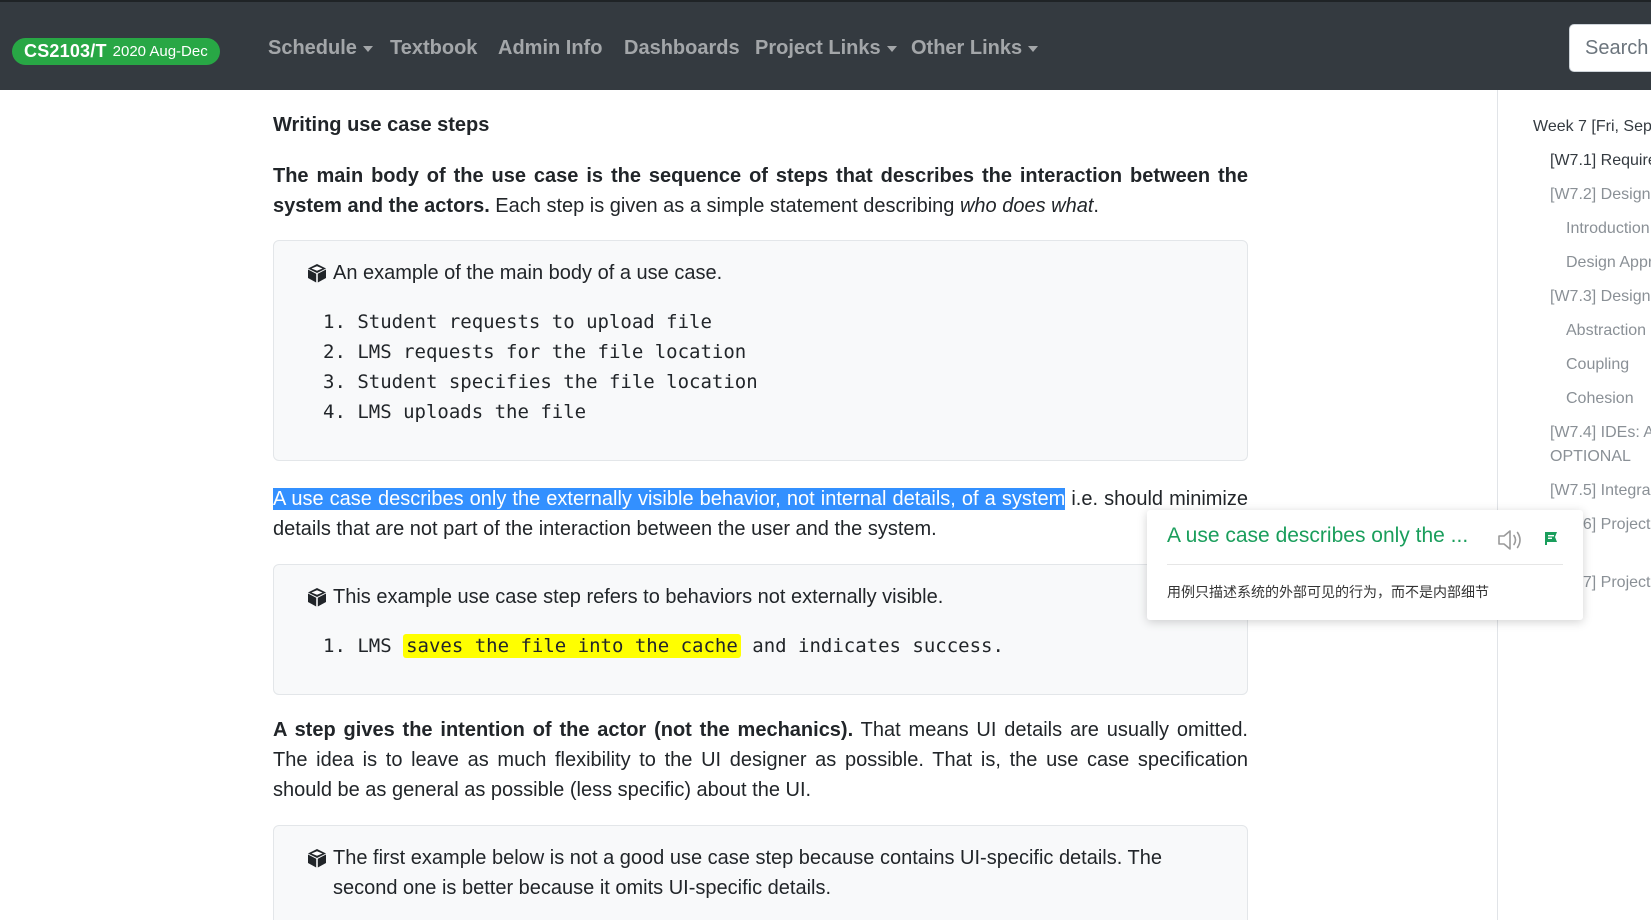 The width and height of the screenshot is (1651, 920). What do you see at coordinates (1600, 399) in the screenshot?
I see `toc-item-cohesion: Cohesion` at bounding box center [1600, 399].